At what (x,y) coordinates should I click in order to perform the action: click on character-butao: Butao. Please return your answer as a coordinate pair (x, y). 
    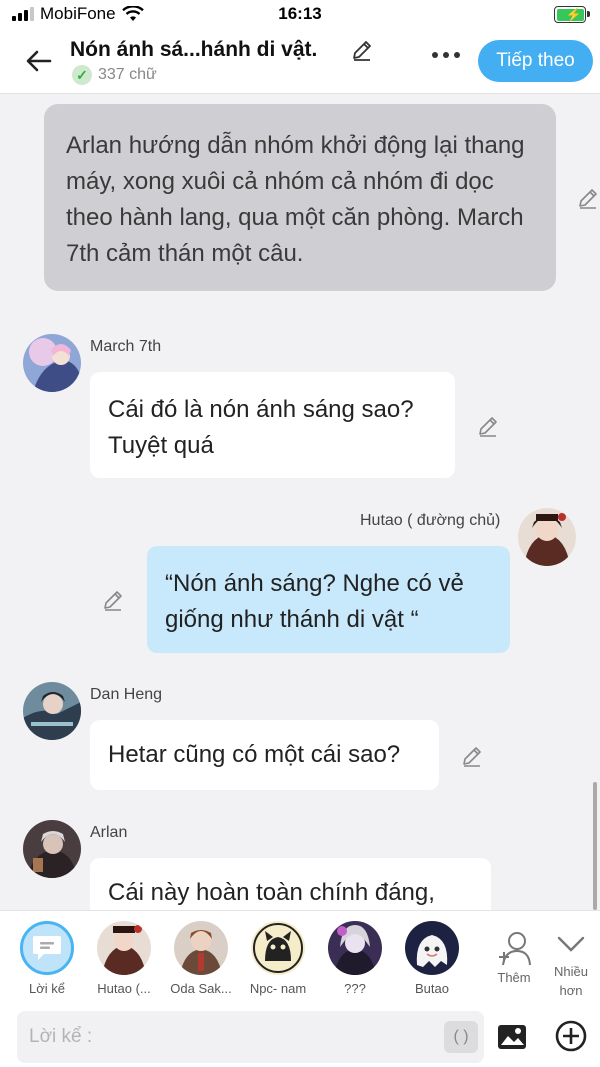
    Looking at the image, I should click on (432, 958).